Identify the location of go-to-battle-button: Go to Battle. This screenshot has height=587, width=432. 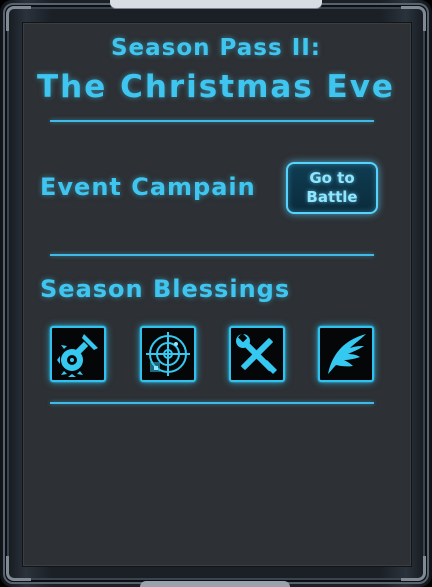
(332, 188).